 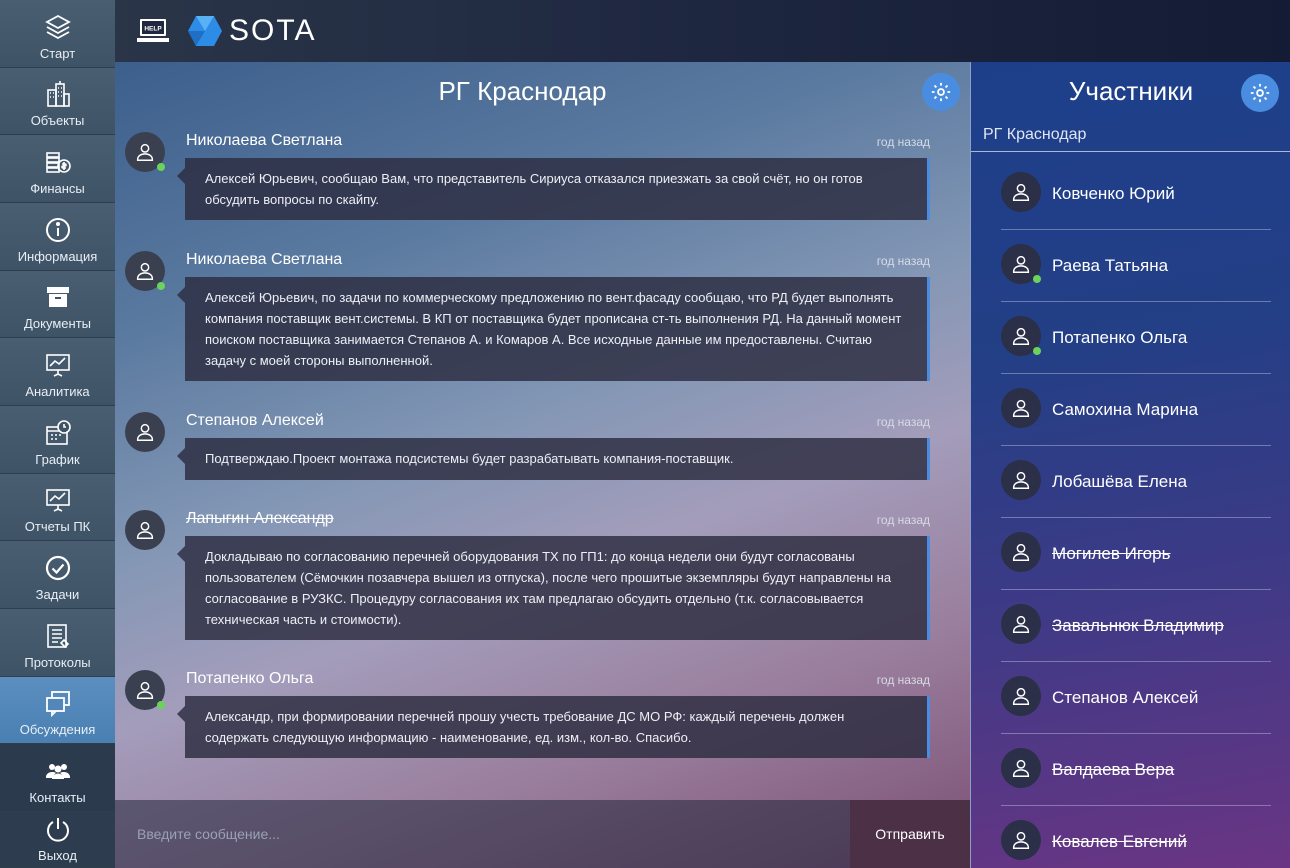 What do you see at coordinates (57, 121) in the screenshot?
I see `nav-label: Объекты` at bounding box center [57, 121].